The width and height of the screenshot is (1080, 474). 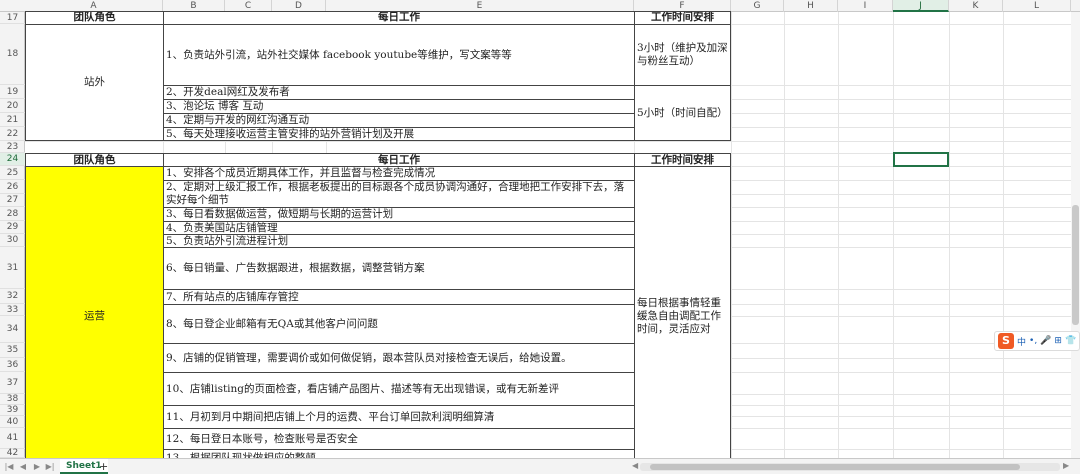 I want to click on row-header-22: 22, so click(x=12, y=134).